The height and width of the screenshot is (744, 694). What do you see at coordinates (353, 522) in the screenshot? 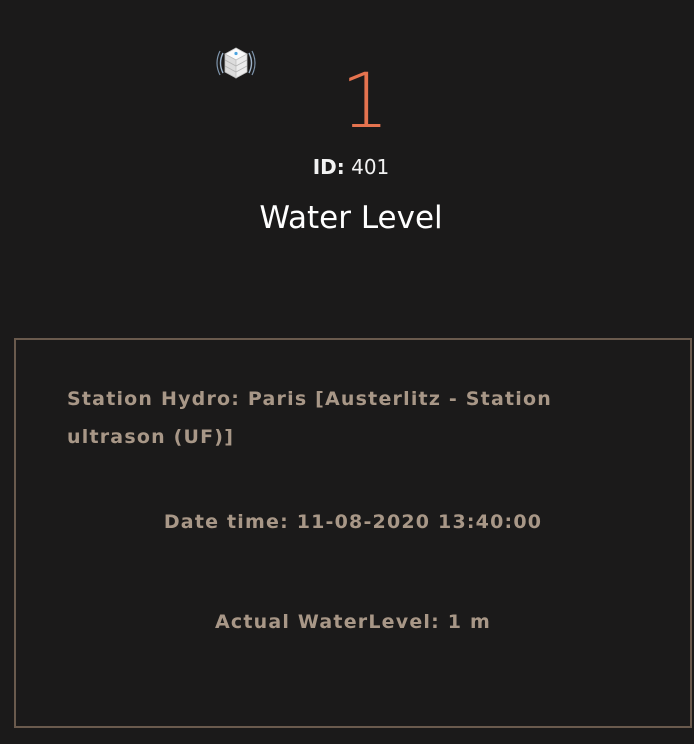
I see `reading-datetime: Date time: 11-08-2020 13:40:00` at bounding box center [353, 522].